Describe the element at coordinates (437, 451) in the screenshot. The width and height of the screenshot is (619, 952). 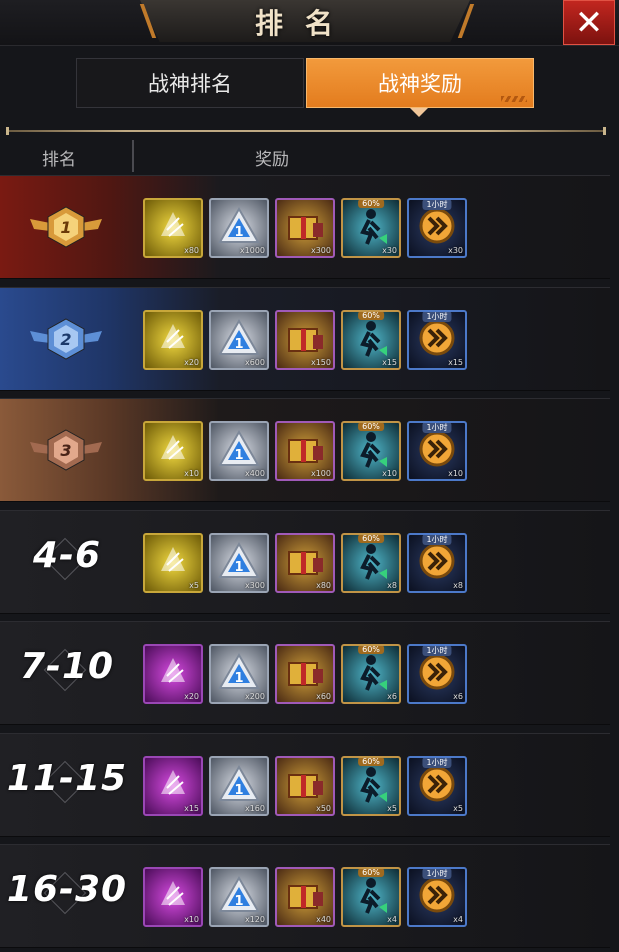
I see `reward-item: 1小时 x10` at that location.